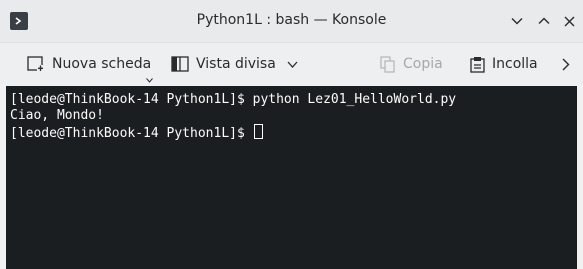 The width and height of the screenshot is (583, 269). What do you see at coordinates (149, 77) in the screenshot?
I see `new-tab-menu-chevron-icon` at bounding box center [149, 77].